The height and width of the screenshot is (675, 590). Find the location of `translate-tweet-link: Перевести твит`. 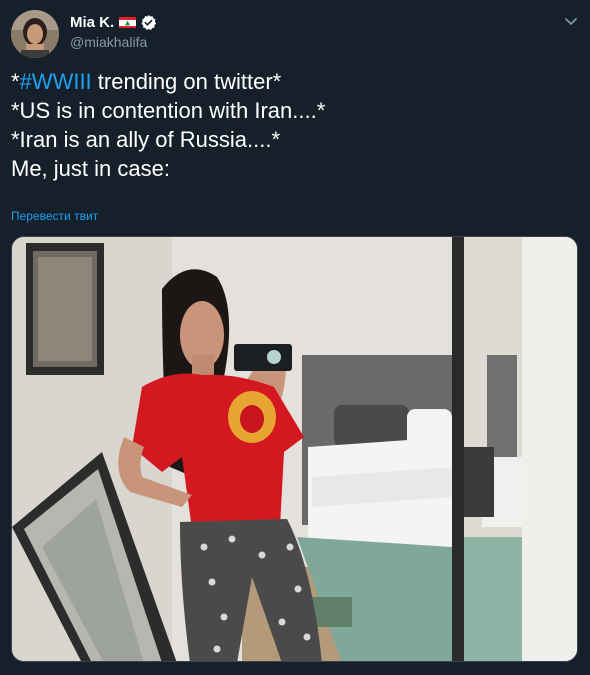

translate-tweet-link: Перевести твит is located at coordinates (54, 216).